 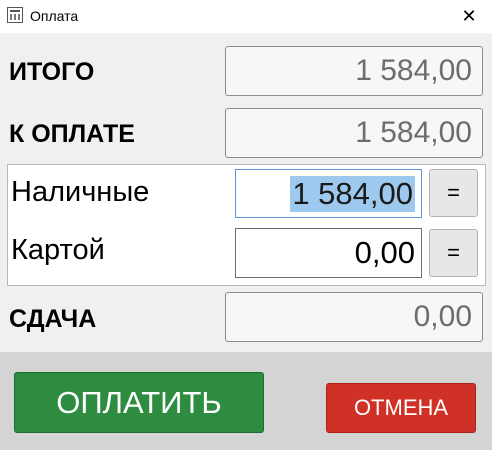 I want to click on cash-label: Наличные, so click(x=80, y=192).